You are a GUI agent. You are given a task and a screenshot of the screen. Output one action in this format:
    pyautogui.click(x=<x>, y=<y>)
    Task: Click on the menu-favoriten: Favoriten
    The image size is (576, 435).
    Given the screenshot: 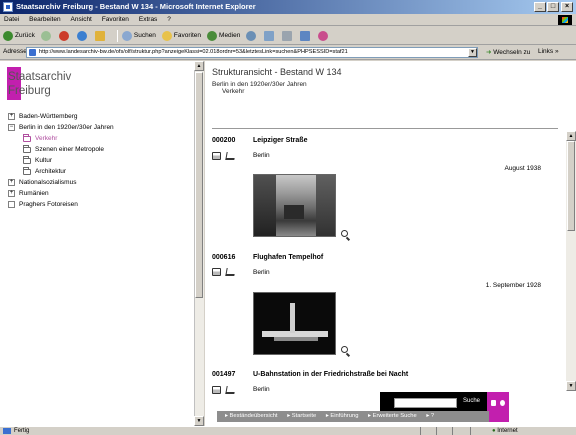 What is the action you would take?
    pyautogui.click(x=115, y=20)
    